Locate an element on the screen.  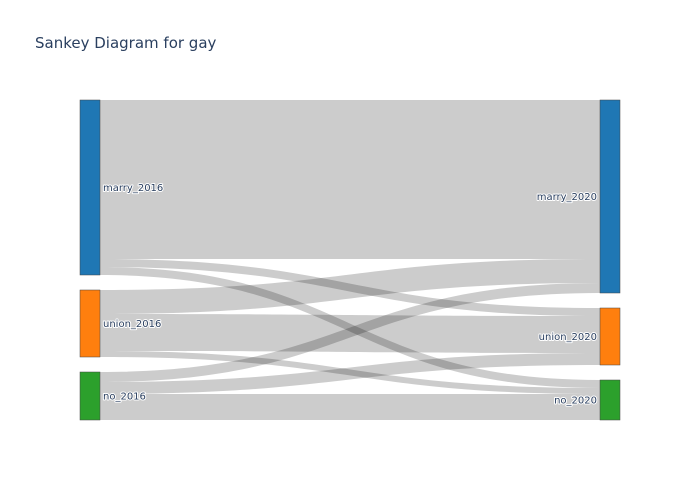
node-no_2016 is located at coordinates (90, 396).